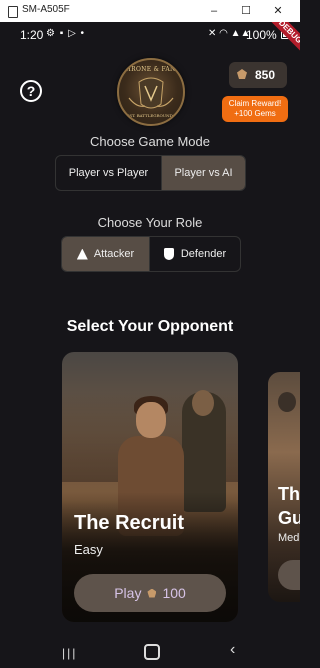 The image size is (320, 668). Describe the element at coordinates (203, 173) in the screenshot. I see `mode-option-pvai: Player vs AI` at that location.